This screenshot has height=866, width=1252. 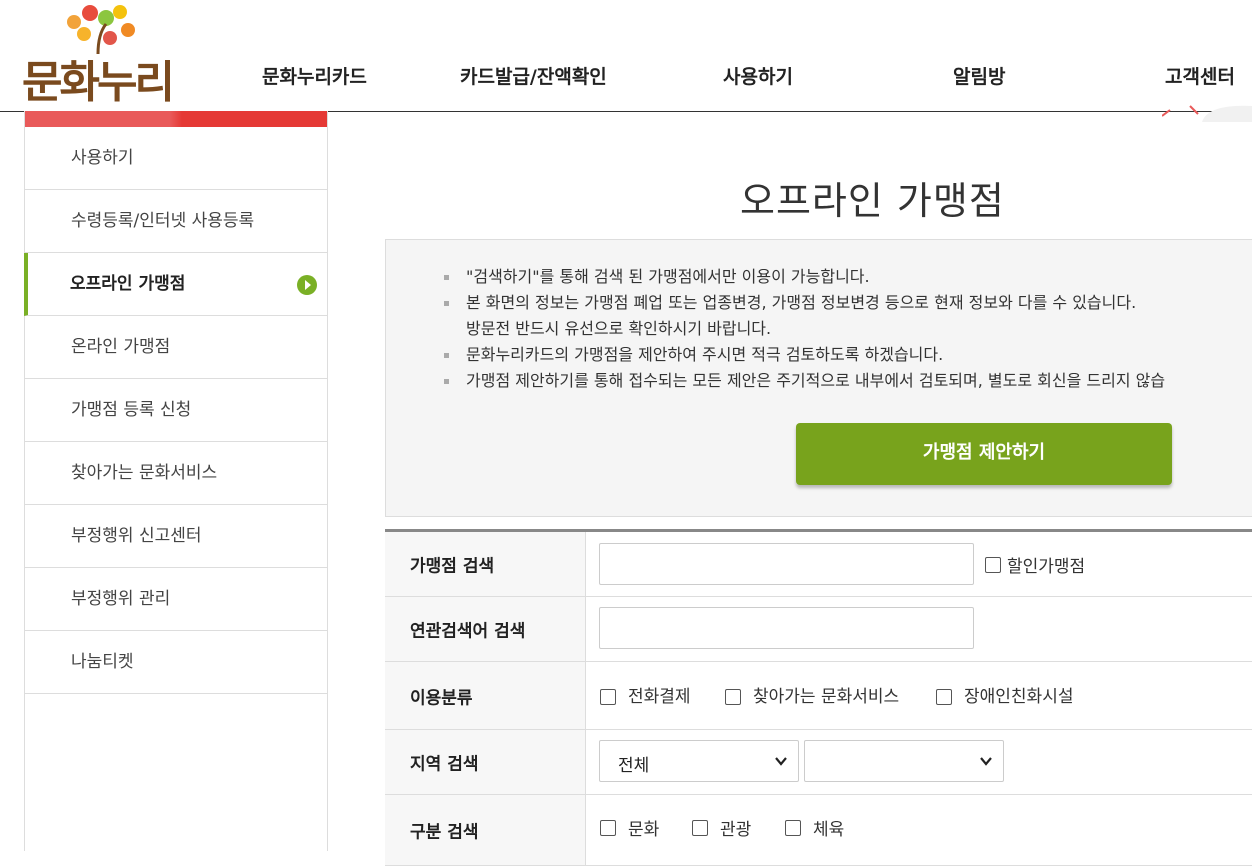 What do you see at coordinates (128, 284) in the screenshot?
I see `sidebar-item-label: 오프라인 가맹점` at bounding box center [128, 284].